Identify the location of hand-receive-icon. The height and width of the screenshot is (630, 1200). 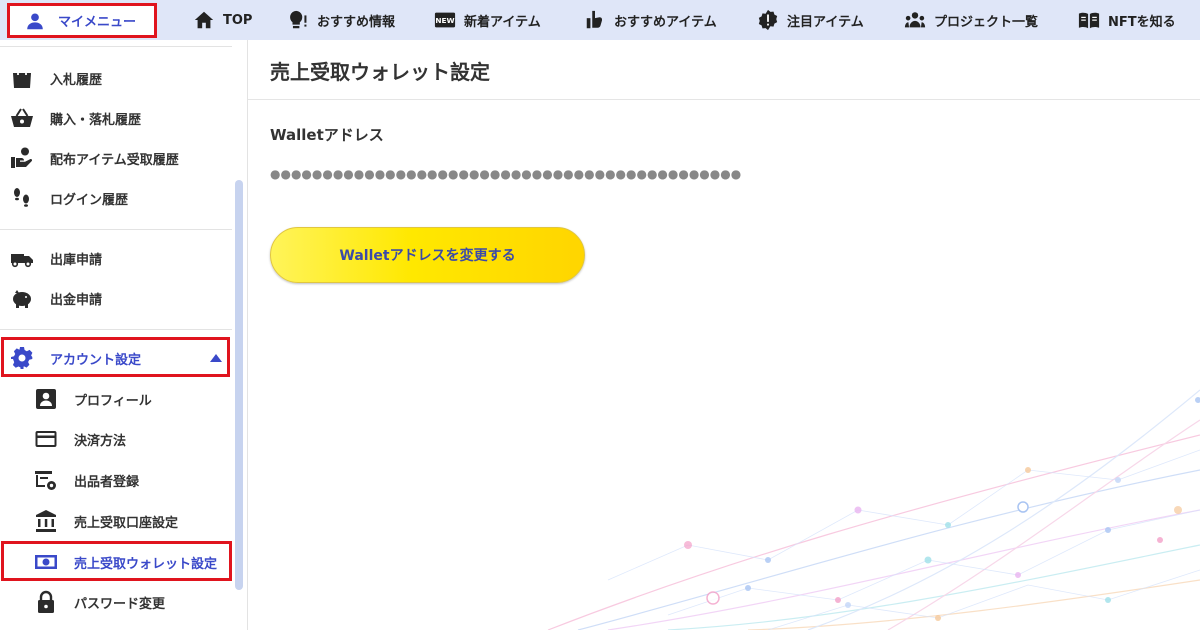
(22, 157).